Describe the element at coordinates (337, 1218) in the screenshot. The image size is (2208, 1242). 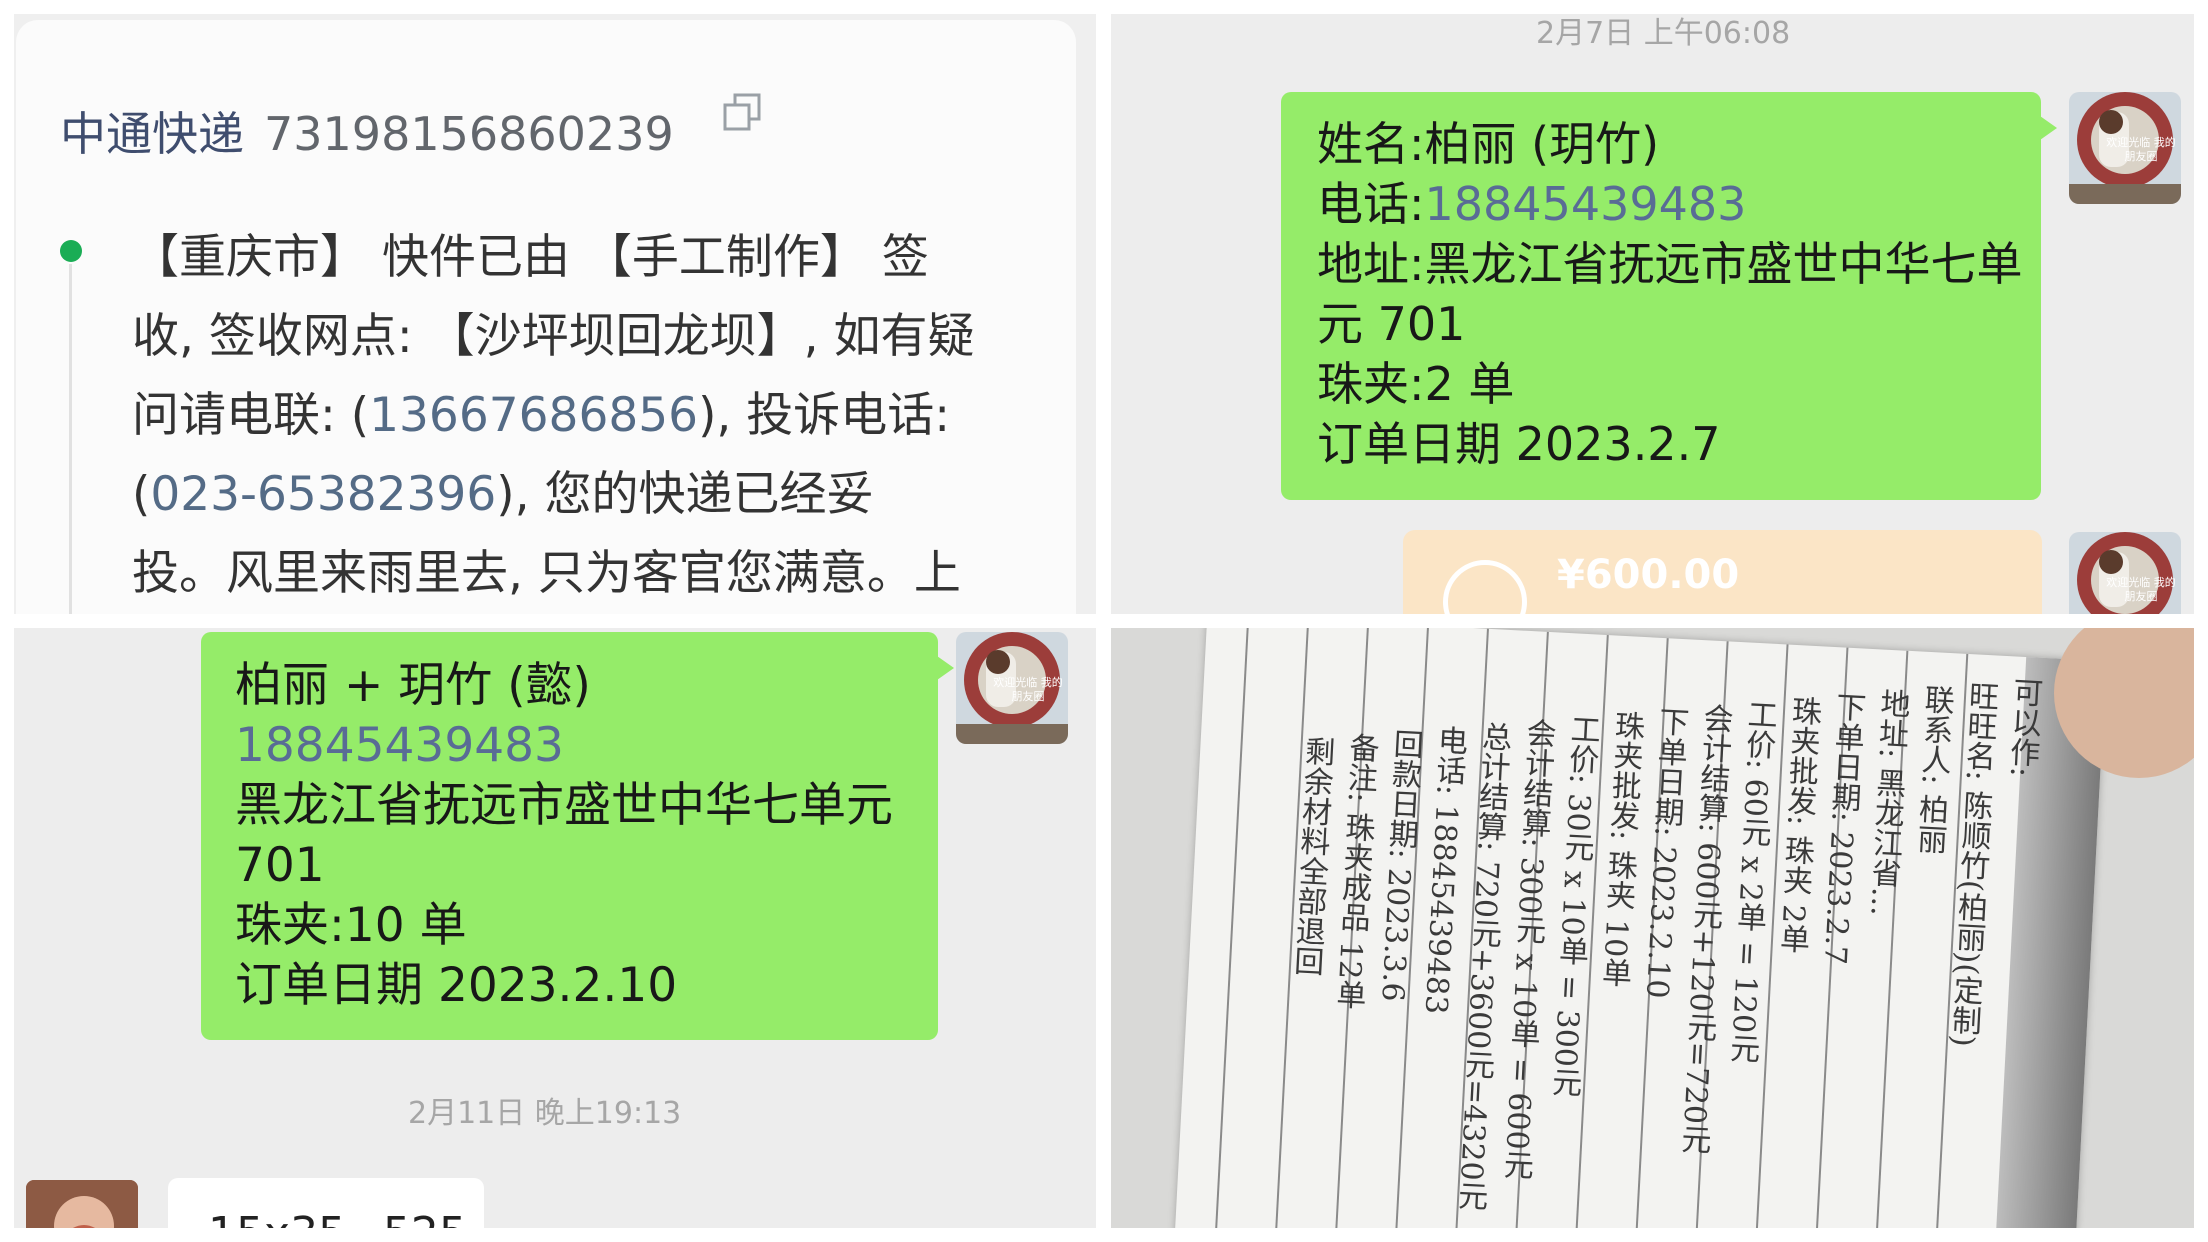
I see `incoming-message-text: 15x35=525` at that location.